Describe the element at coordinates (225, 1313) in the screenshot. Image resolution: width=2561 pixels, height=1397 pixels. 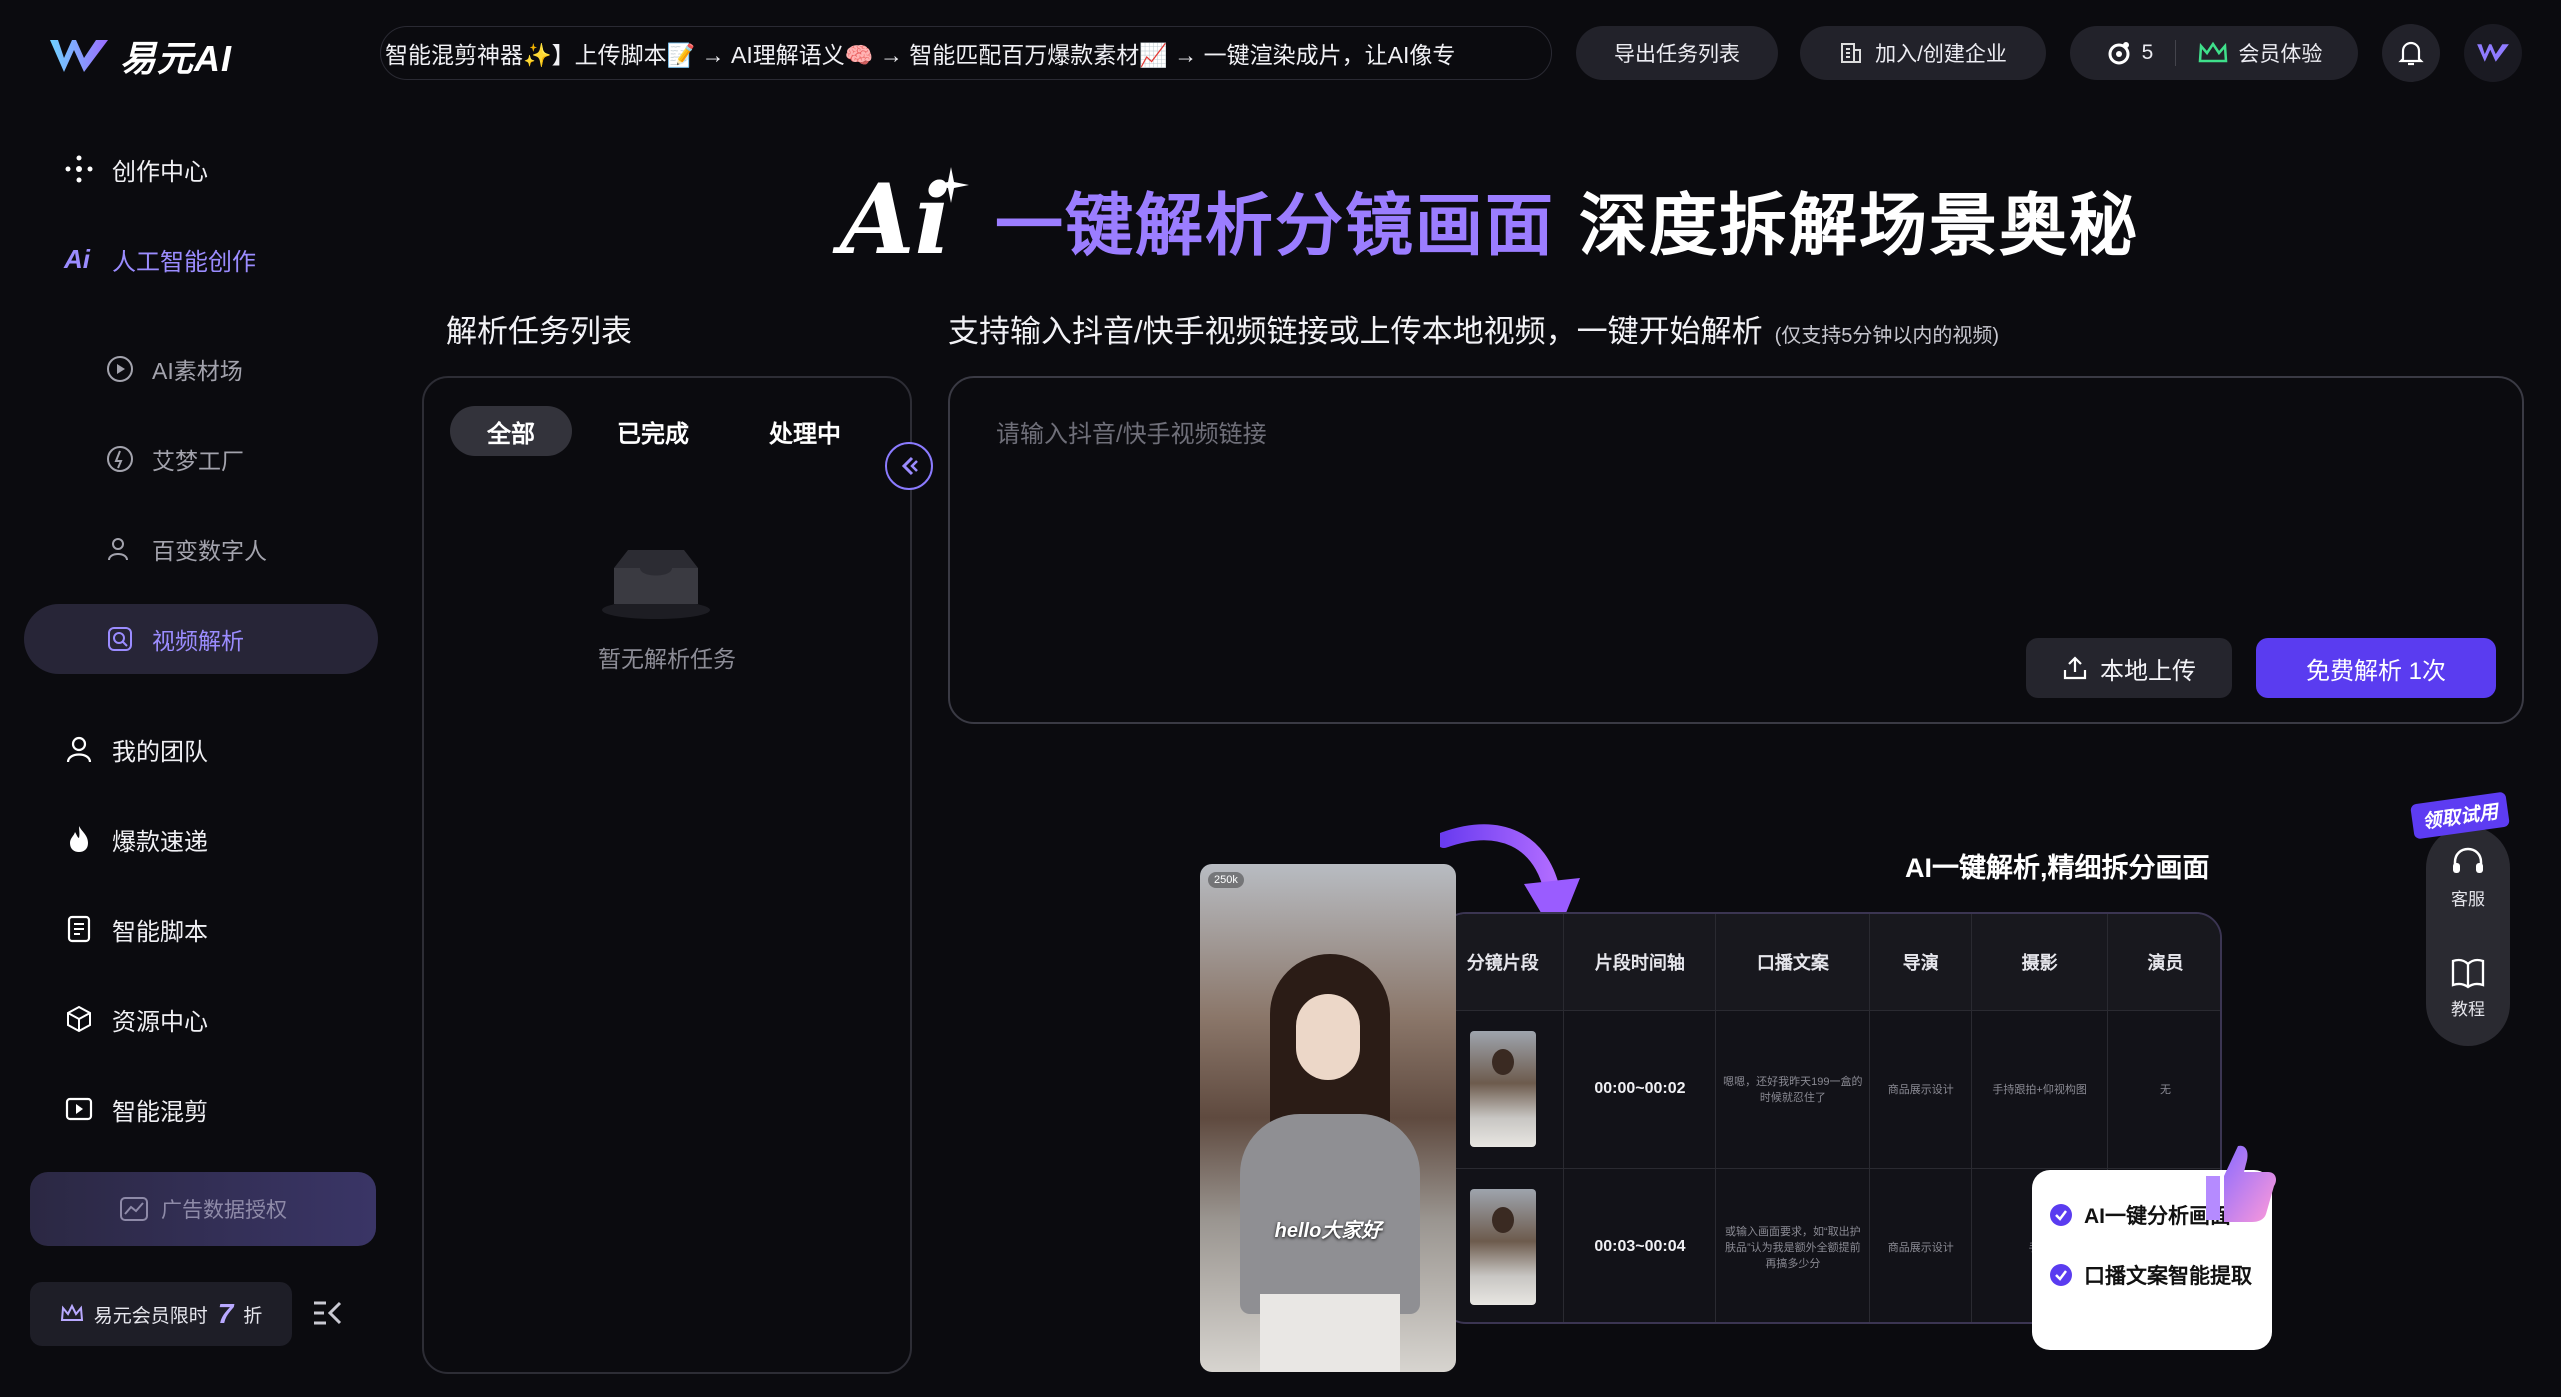
I see `vip-promo-discount: 7` at that location.